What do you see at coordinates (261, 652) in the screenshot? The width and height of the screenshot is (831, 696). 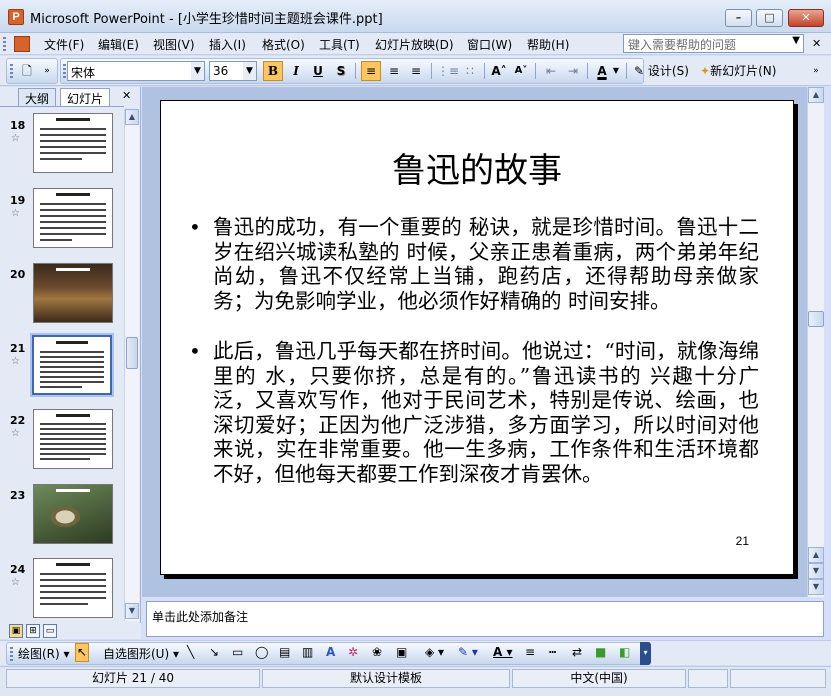 I see `oval-tool-icon: ◯` at bounding box center [261, 652].